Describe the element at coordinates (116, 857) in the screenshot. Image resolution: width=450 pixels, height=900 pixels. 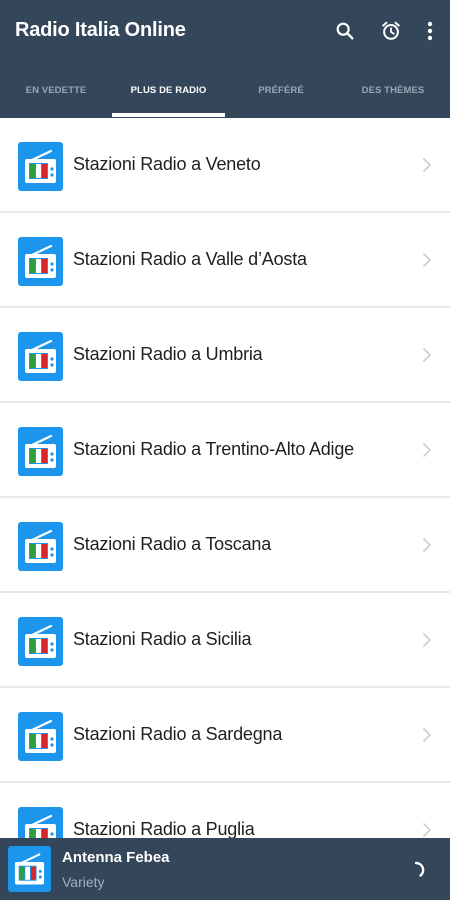
I see `player-station-name: Antenna Febea` at that location.